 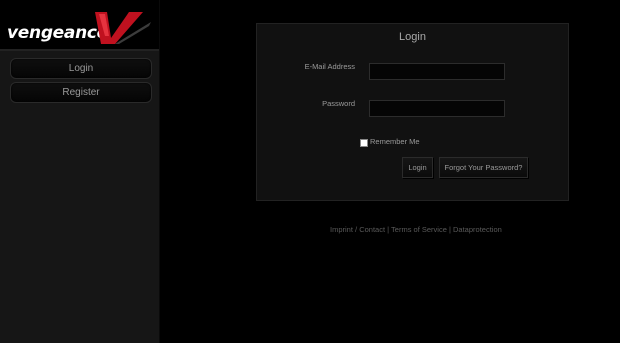 What do you see at coordinates (437, 71) in the screenshot?
I see `email-field` at bounding box center [437, 71].